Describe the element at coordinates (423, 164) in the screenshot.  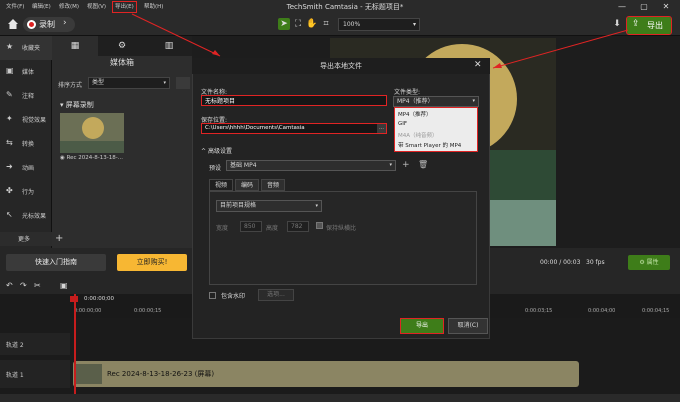
I see `delete-preset-icon: 🗑` at that location.